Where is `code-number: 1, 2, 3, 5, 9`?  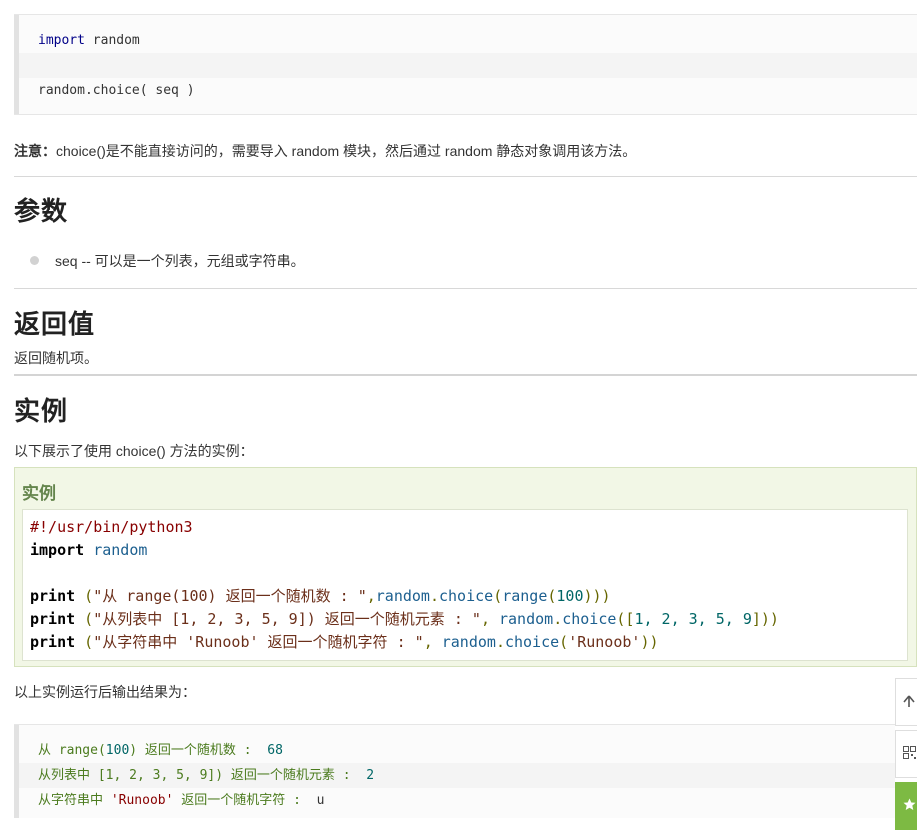
code-number: 1, 2, 3, 5, 9 is located at coordinates (693, 619).